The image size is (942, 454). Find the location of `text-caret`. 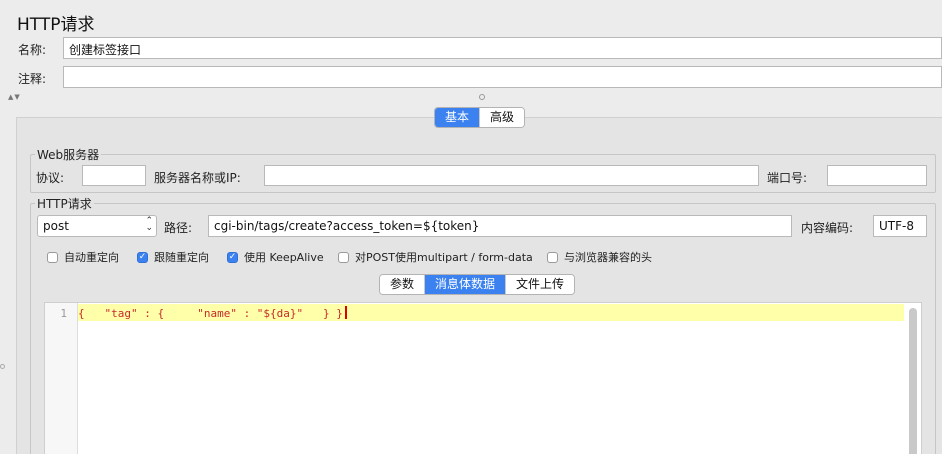

text-caret is located at coordinates (345, 312).